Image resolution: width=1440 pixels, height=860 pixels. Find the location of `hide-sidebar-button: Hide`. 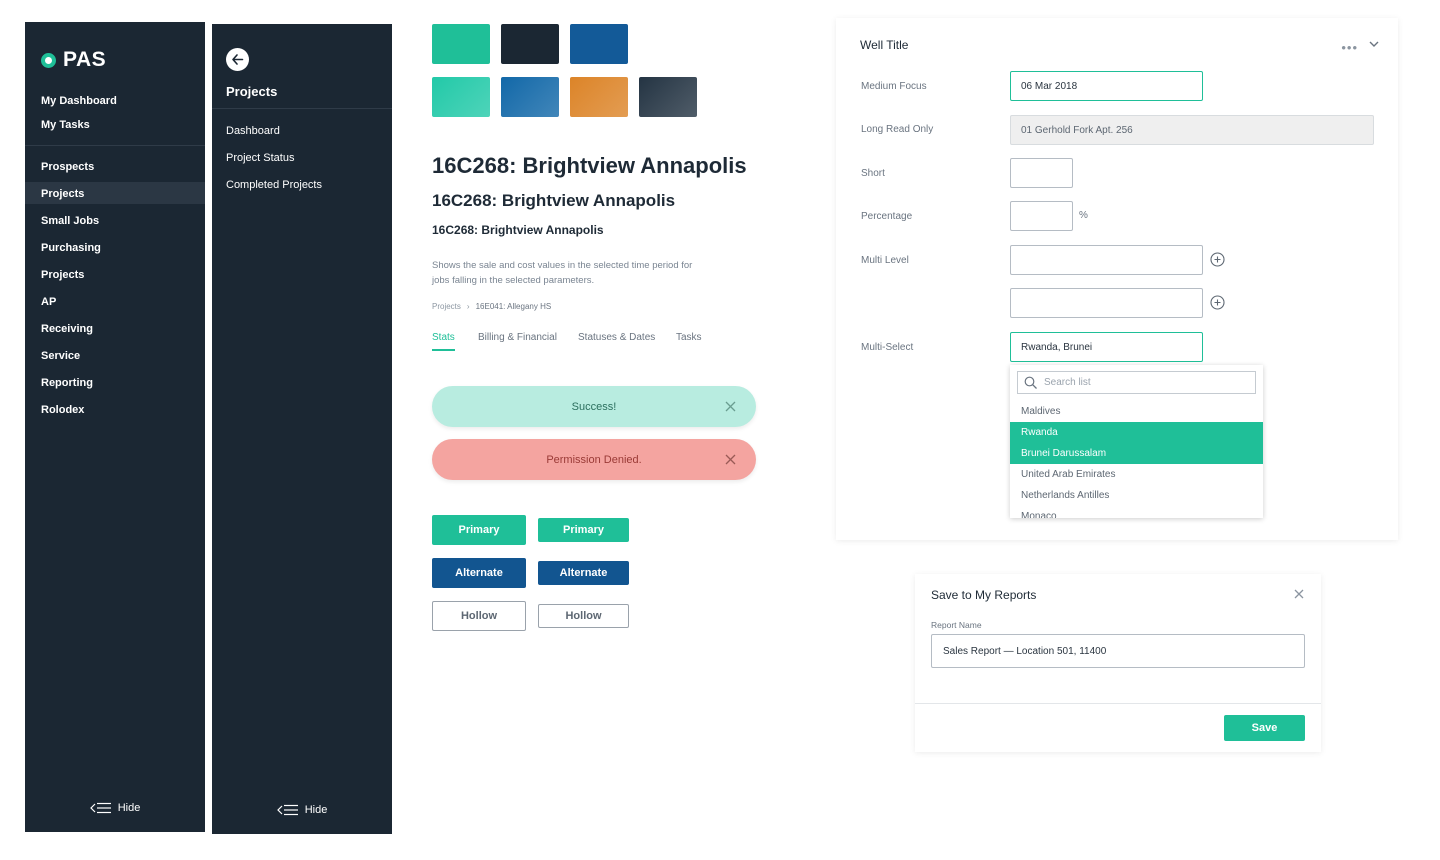

hide-sidebar-button: Hide is located at coordinates (115, 808).